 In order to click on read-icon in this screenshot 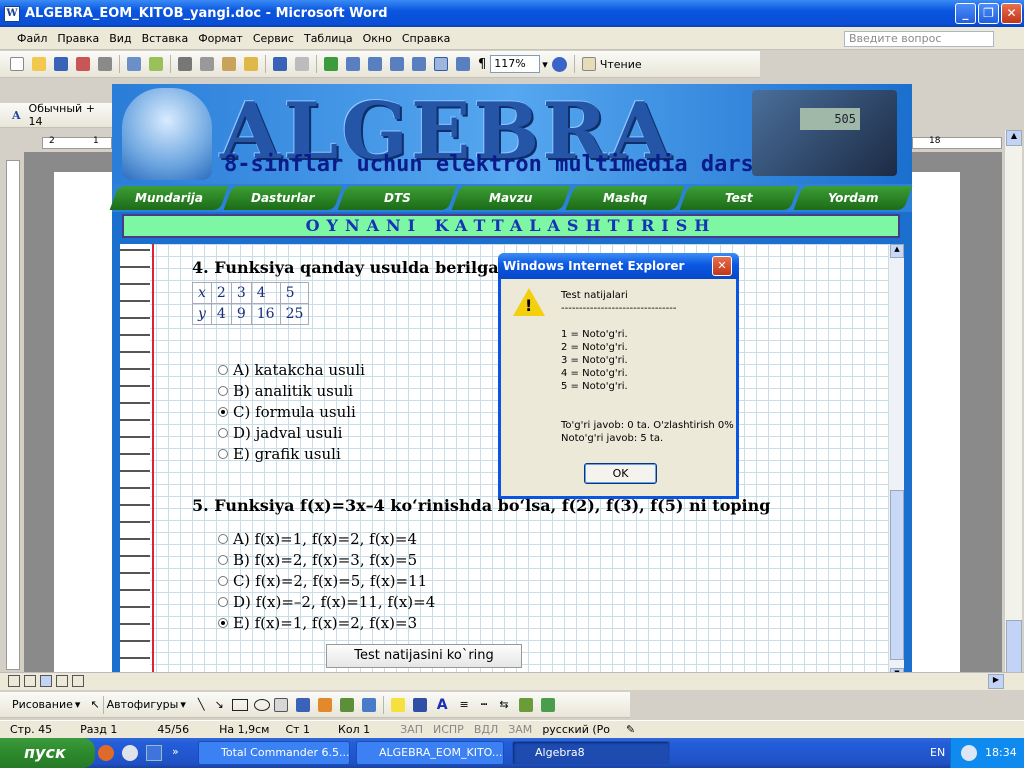, I will do `click(588, 64)`.